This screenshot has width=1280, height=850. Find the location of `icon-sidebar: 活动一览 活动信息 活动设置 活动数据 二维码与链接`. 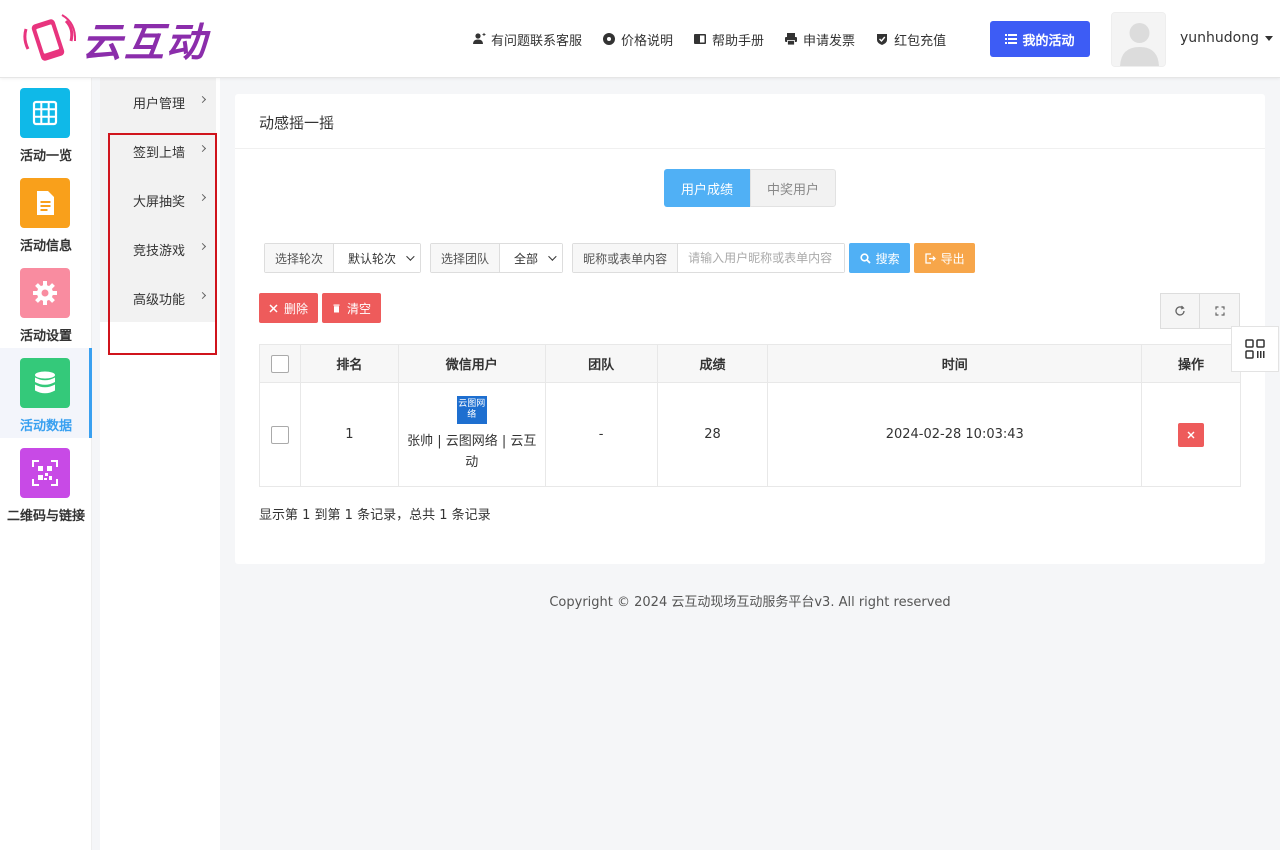

icon-sidebar: 活动一览 活动信息 活动设置 活动数据 二维码与链接 is located at coordinates (46, 464).